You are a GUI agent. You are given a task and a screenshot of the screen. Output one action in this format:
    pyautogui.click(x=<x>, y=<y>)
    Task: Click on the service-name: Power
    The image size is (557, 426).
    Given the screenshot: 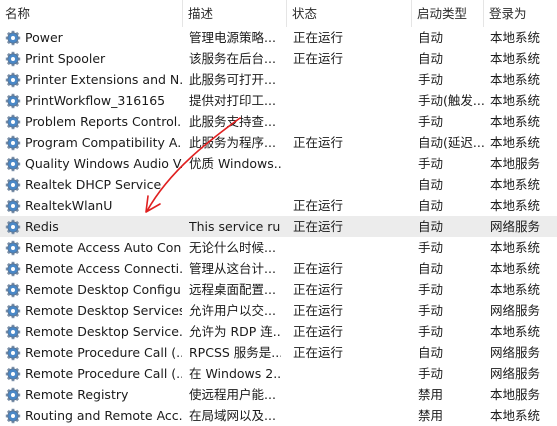 What is the action you would take?
    pyautogui.click(x=44, y=37)
    